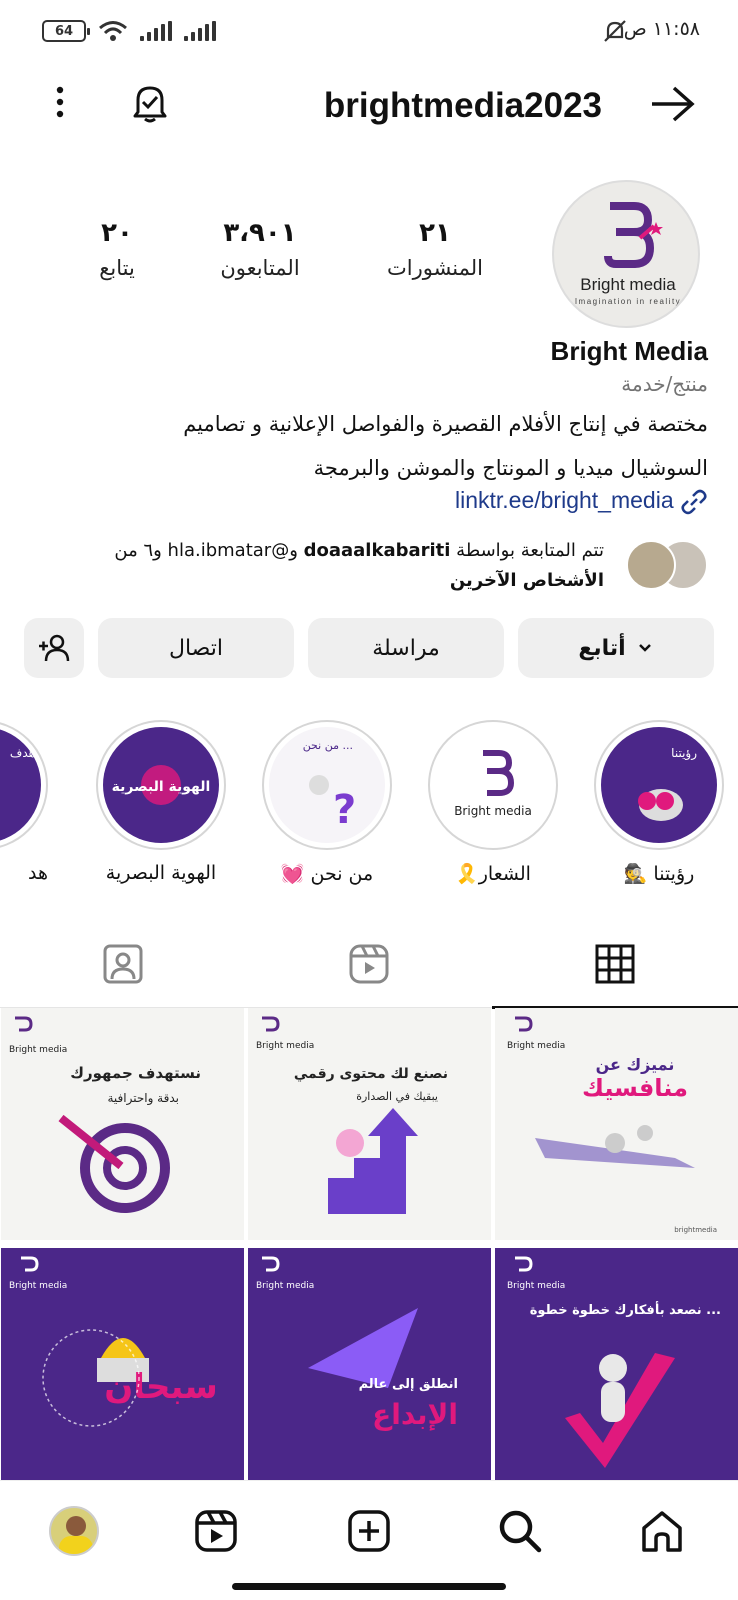  I want to click on signal-icon, so click(156, 31).